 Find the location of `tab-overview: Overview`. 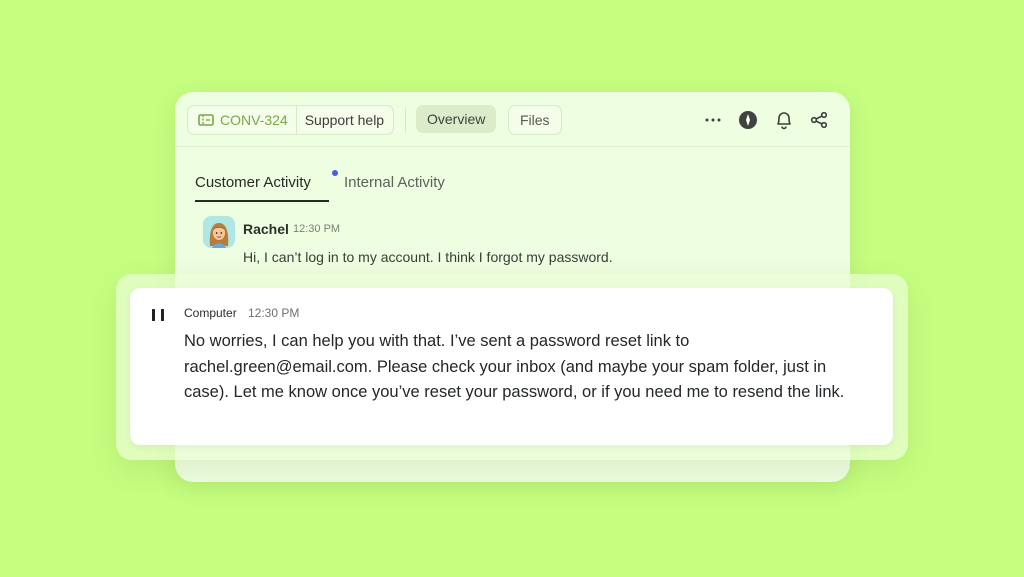

tab-overview: Overview is located at coordinates (456, 119).